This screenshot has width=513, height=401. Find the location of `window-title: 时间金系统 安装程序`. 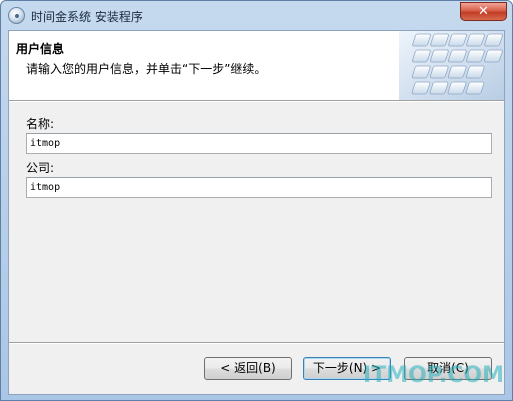

window-title: 时间金系统 安装程序 is located at coordinates (87, 17).